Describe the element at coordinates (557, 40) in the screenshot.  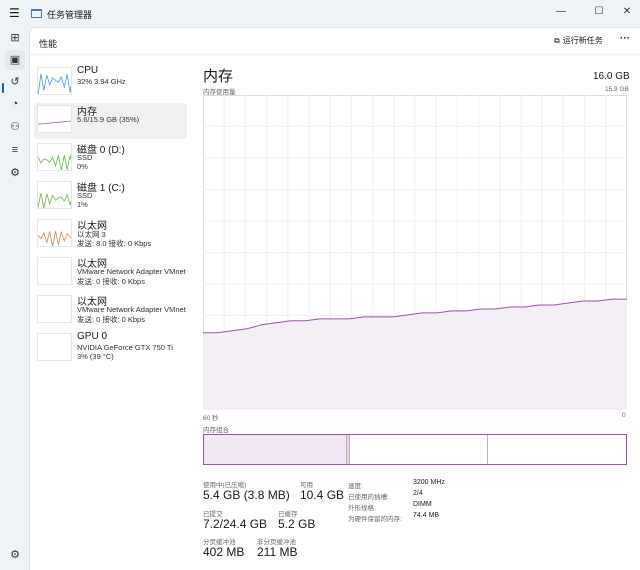
I see `run-task-icon: ⧉` at that location.